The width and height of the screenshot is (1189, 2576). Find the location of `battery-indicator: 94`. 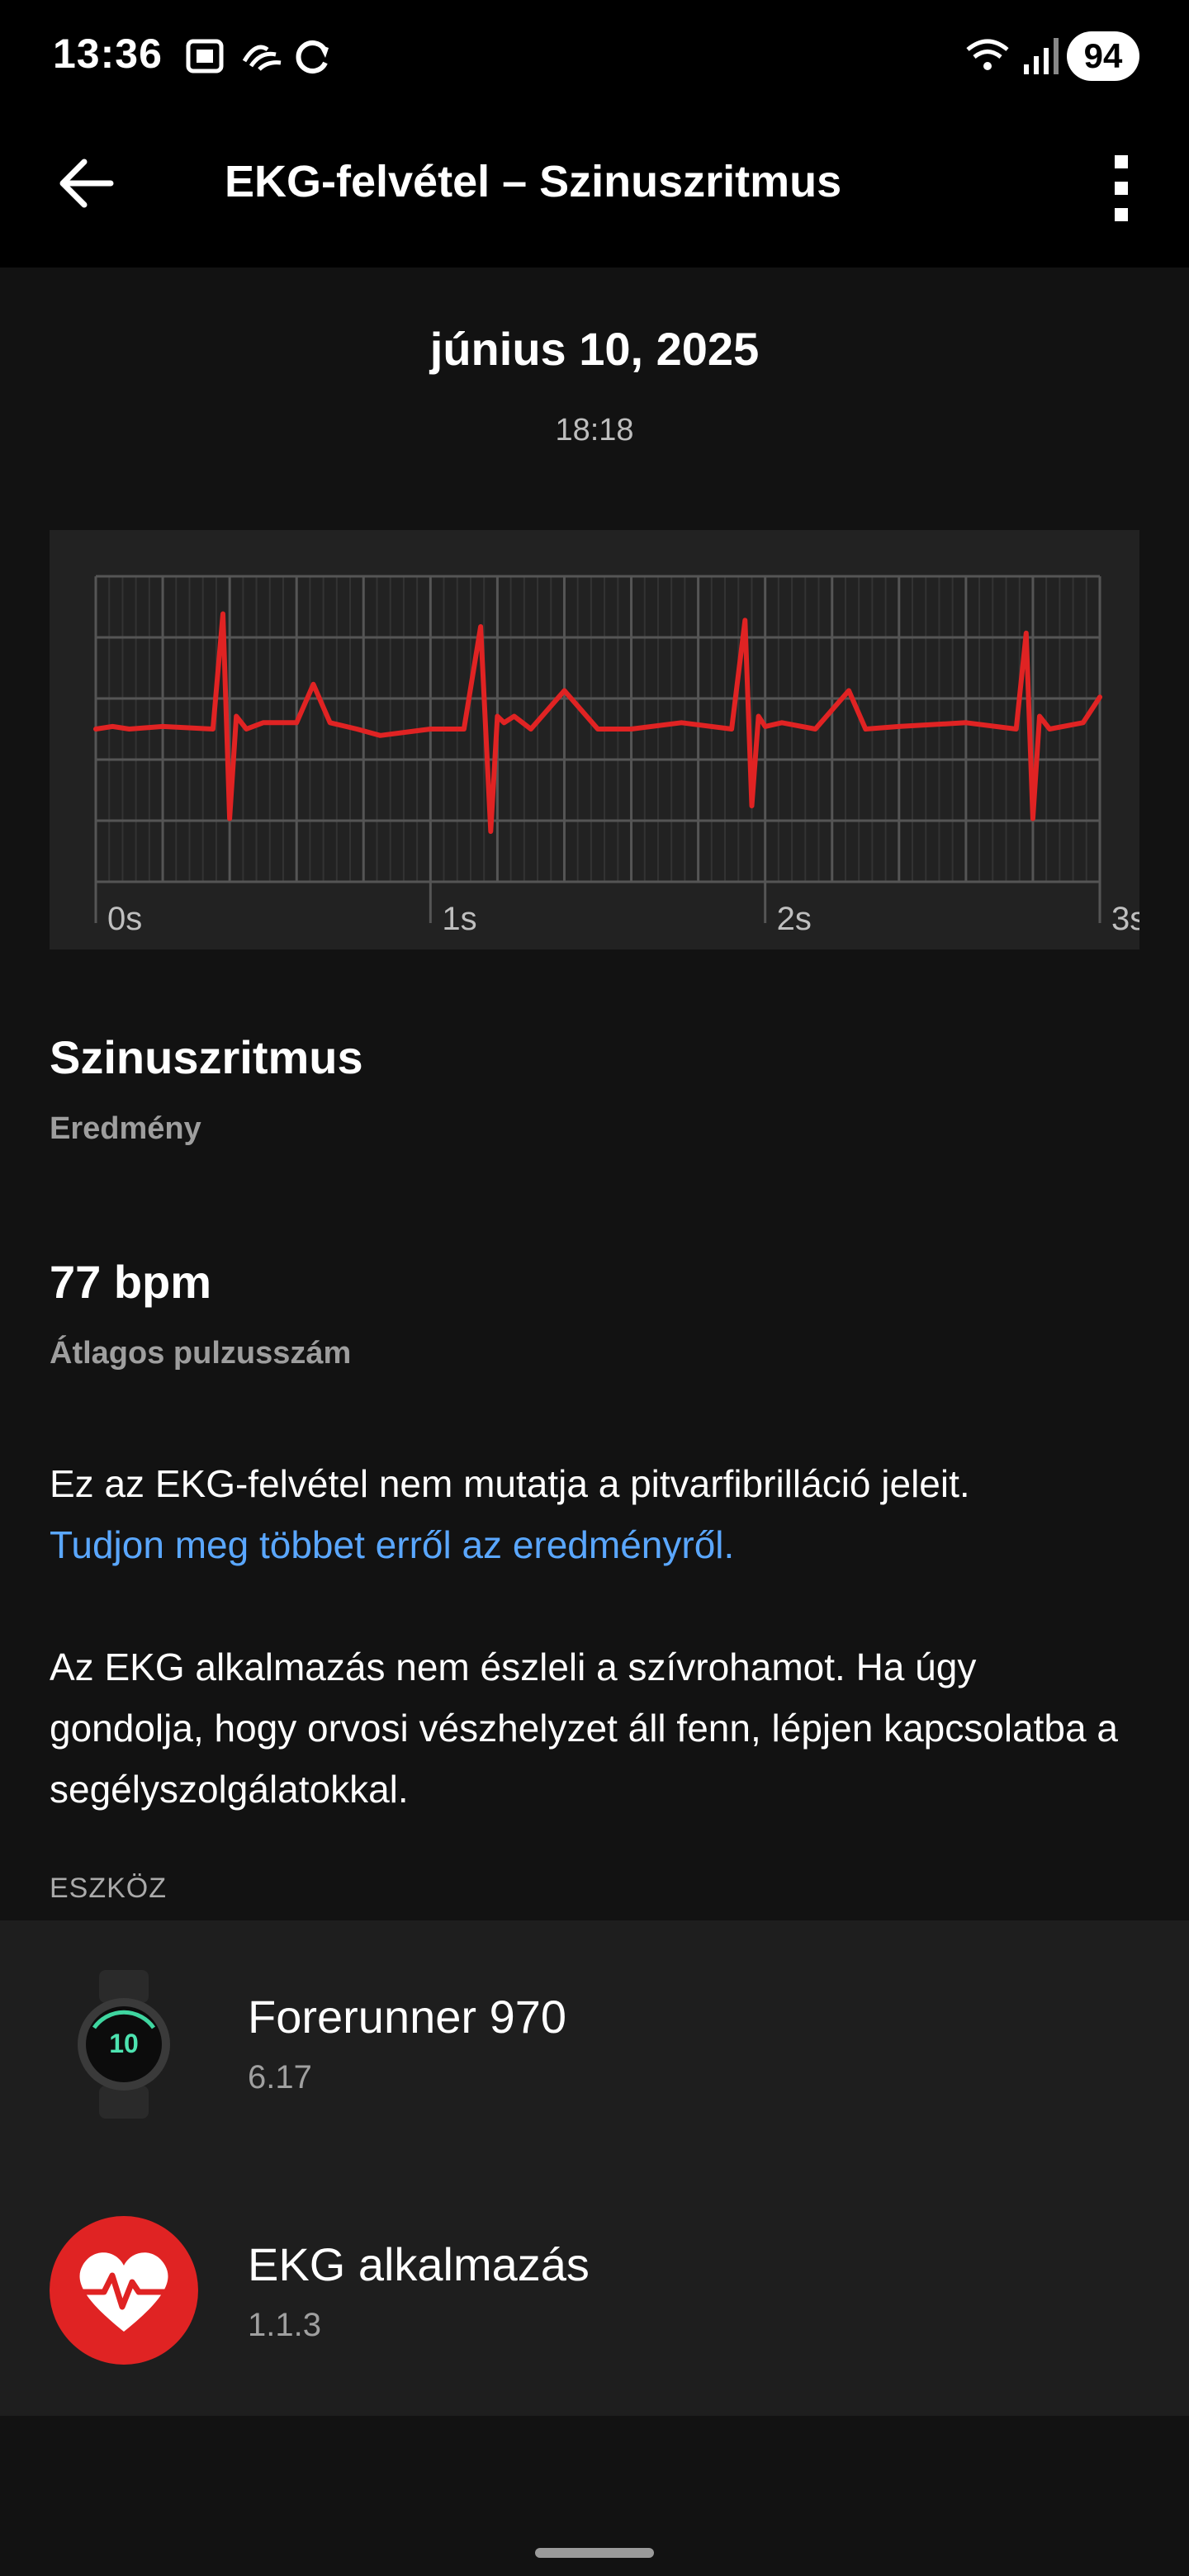

battery-indicator: 94 is located at coordinates (1103, 56).